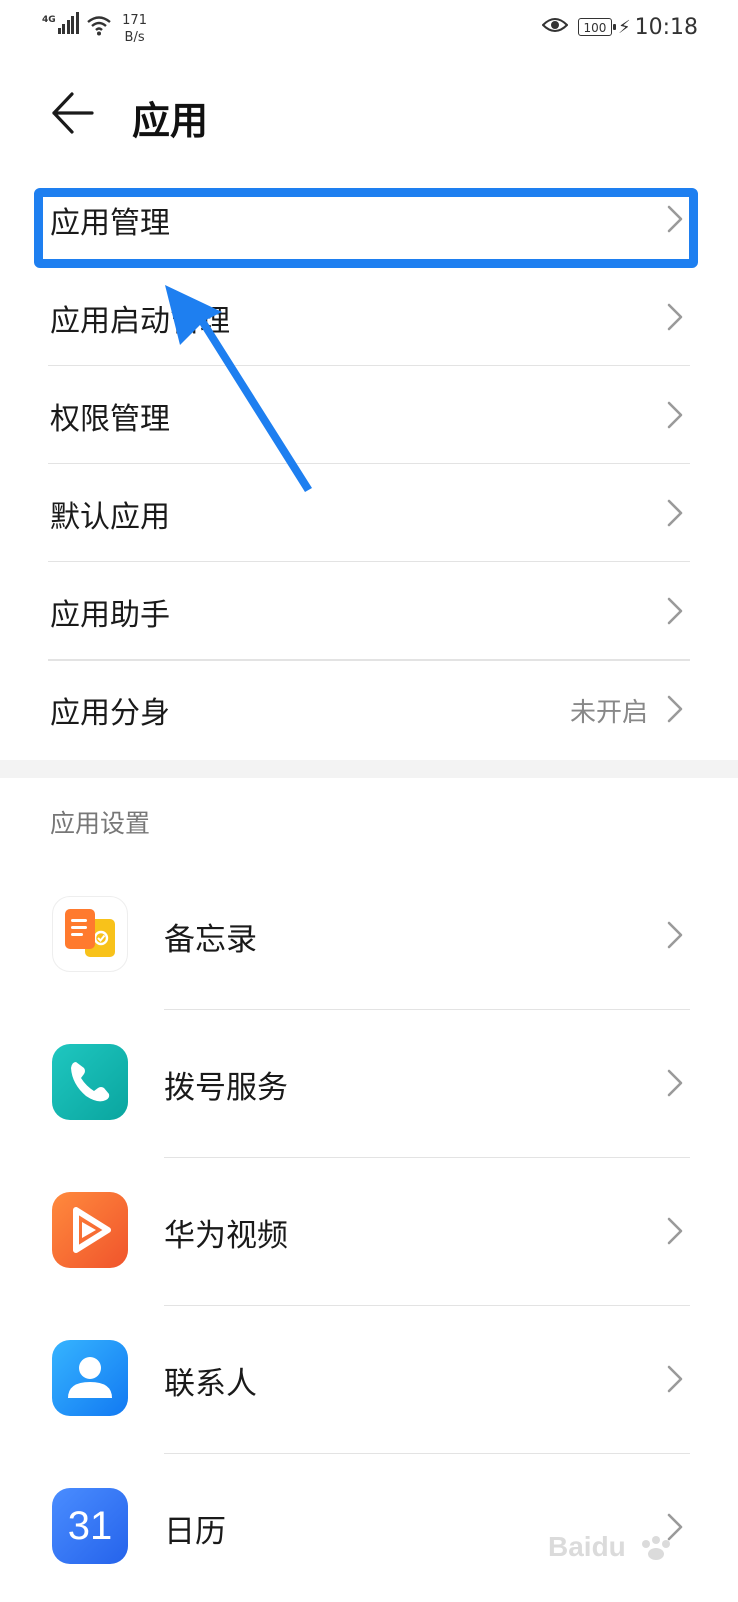 The height and width of the screenshot is (1602, 738). Describe the element at coordinates (369, 28) in the screenshot. I see `status-bar: 4G 171 B/s 100 ⚡ 10:18` at that location.